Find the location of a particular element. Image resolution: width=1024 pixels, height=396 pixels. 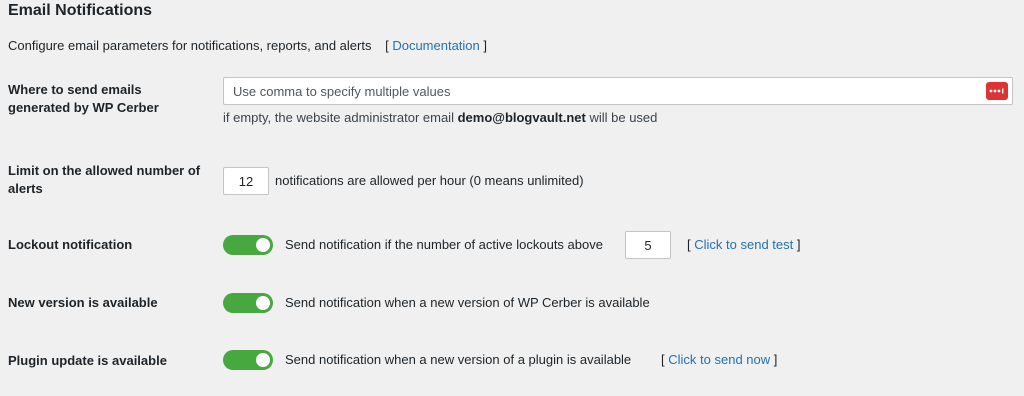

email-label-line2: generated by WP Cerber is located at coordinates (83, 107).